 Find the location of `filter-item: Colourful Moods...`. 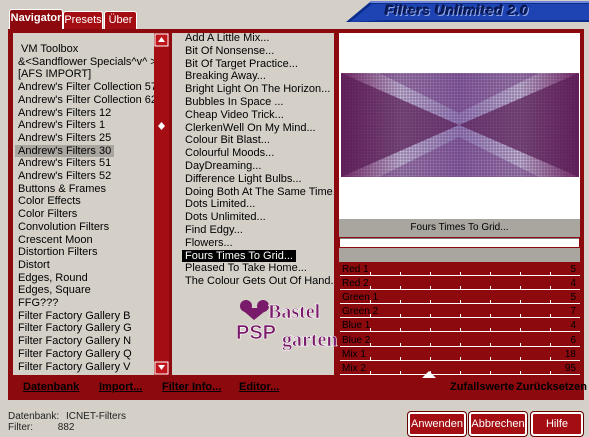

filter-item: Colourful Moods... is located at coordinates (229, 153).